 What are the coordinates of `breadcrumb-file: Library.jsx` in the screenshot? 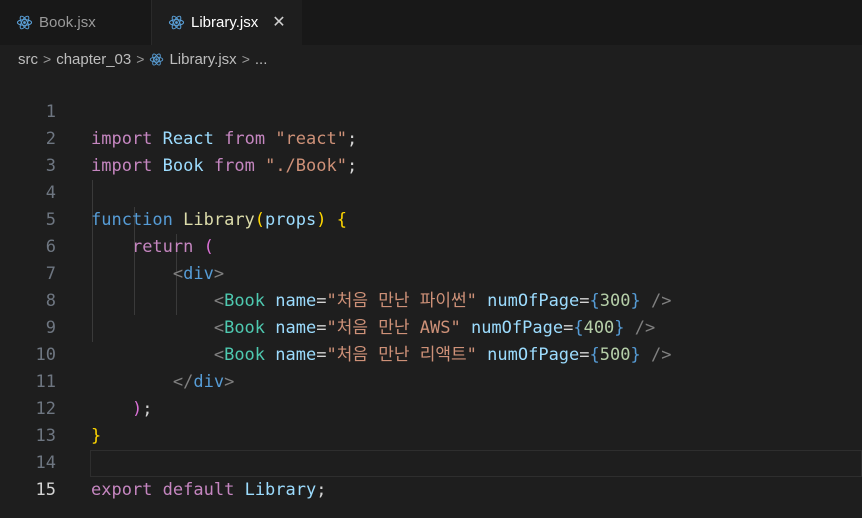 It's located at (193, 59).